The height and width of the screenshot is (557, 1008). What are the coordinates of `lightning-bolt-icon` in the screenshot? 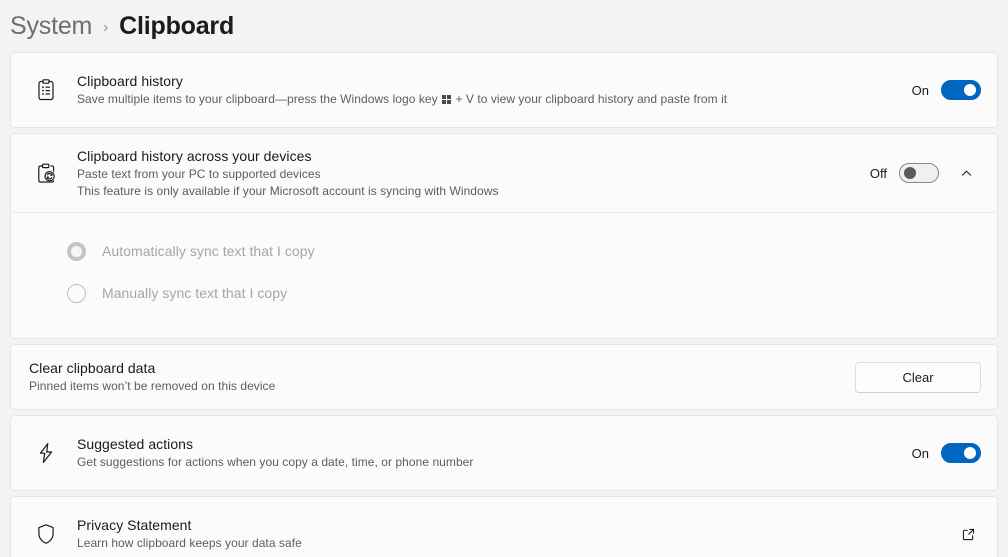 It's located at (46, 453).